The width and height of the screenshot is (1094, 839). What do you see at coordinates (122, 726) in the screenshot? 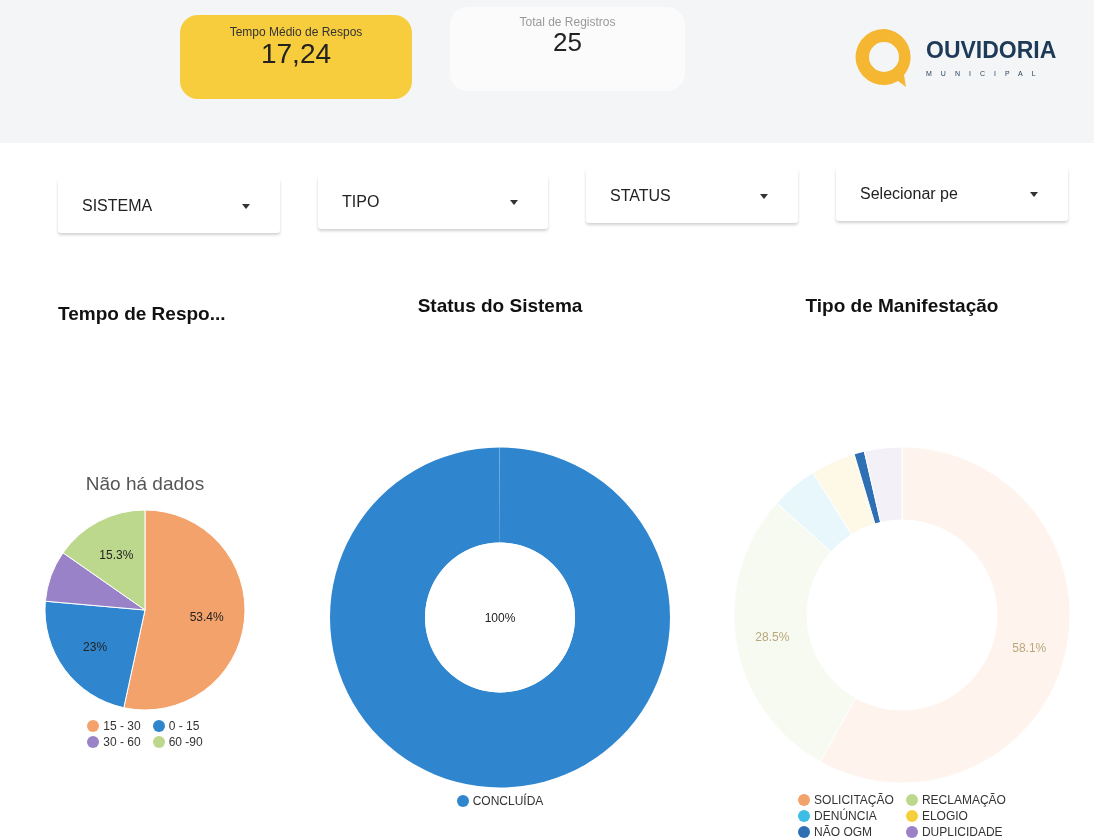
I see `legend-label: 15 - 30` at bounding box center [122, 726].